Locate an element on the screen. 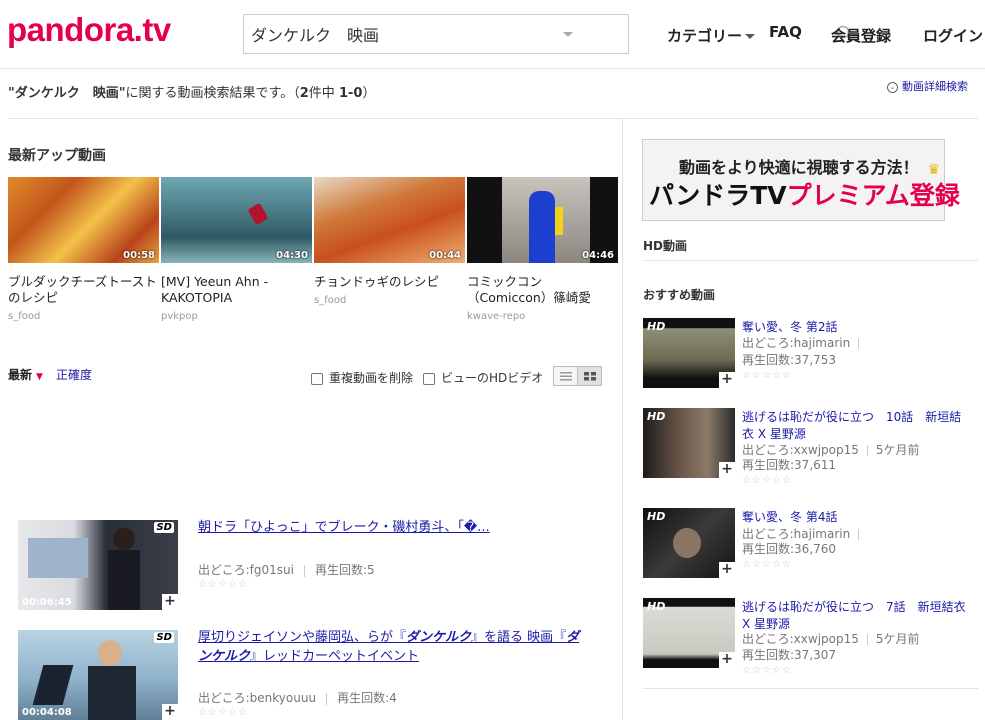 Image resolution: width=985 pixels, height=720 pixels. chevron-down-icon: ⌄ is located at coordinates (892, 87).